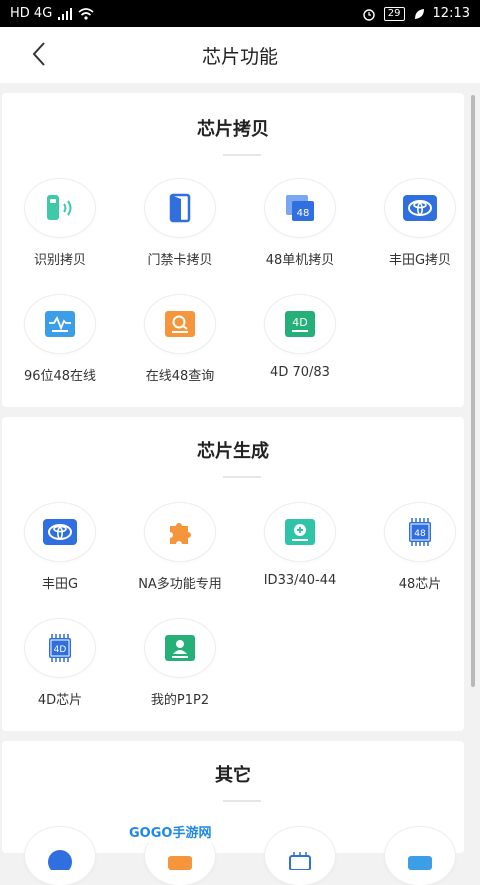 The width and height of the screenshot is (480, 885). I want to click on item-label: ID33/40-44, so click(300, 580).